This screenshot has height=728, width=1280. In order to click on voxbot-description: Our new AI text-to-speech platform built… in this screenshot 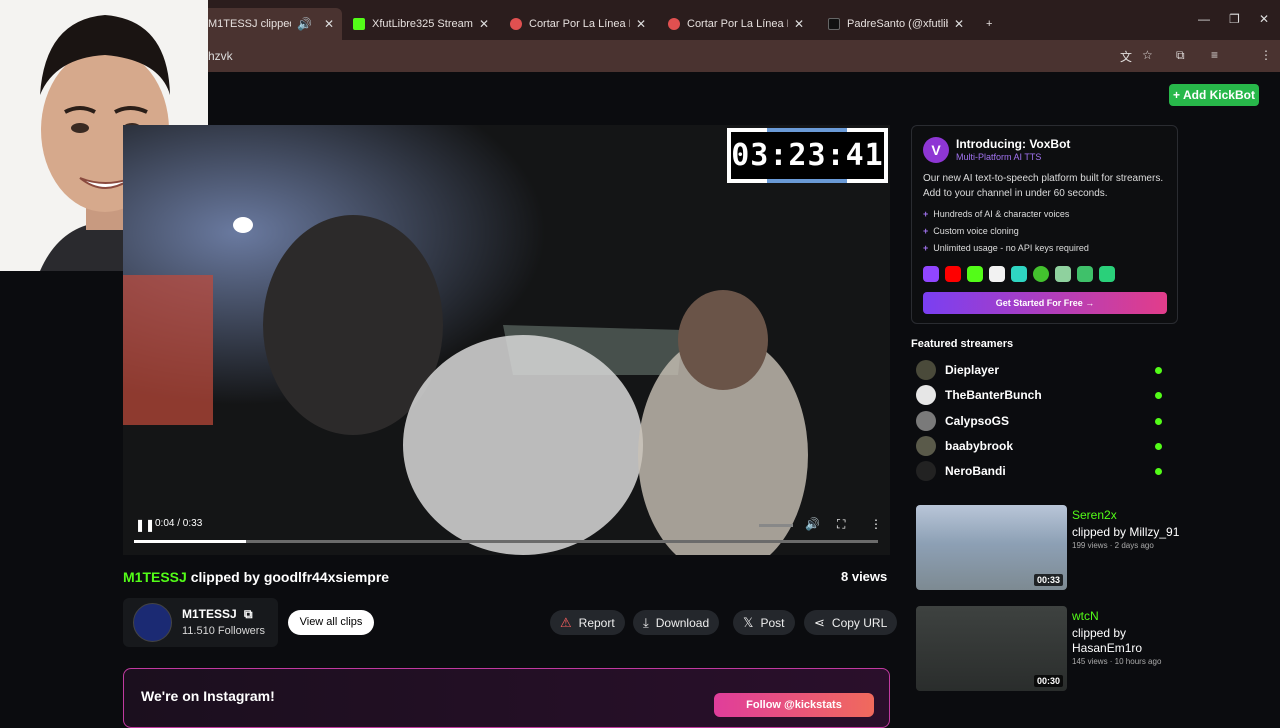, I will do `click(1043, 186)`.